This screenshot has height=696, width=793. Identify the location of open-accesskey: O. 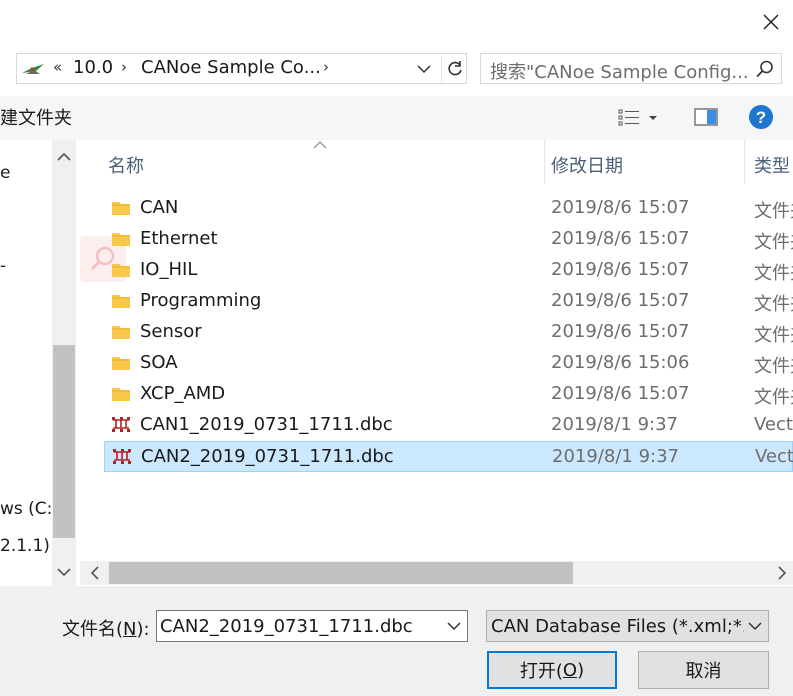
(570, 670).